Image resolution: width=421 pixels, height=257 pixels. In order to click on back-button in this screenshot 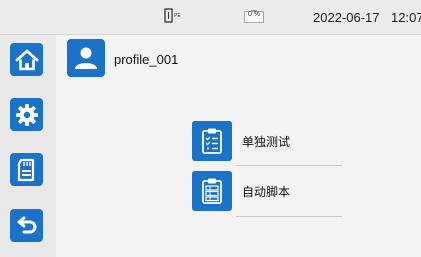, I will do `click(26, 225)`.